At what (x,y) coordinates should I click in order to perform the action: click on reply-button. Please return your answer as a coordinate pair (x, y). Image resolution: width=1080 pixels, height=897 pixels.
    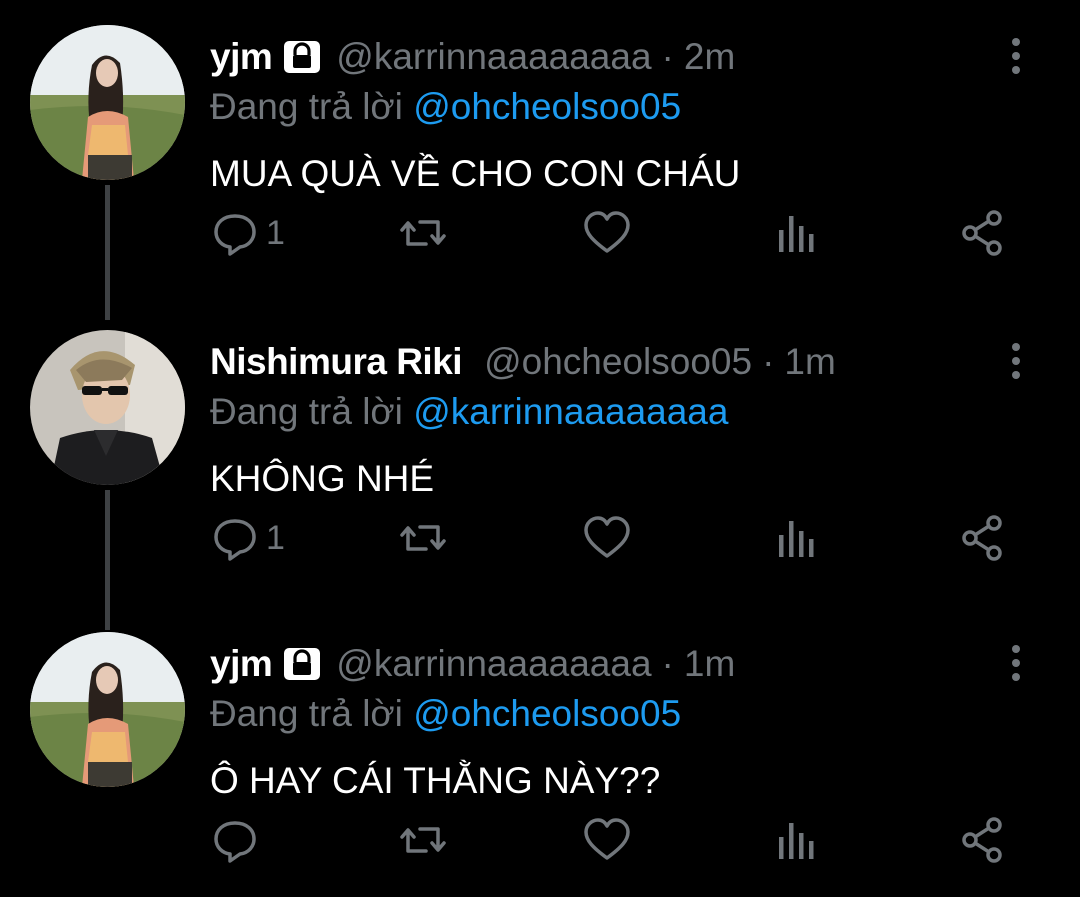
    Looking at the image, I should click on (238, 840).